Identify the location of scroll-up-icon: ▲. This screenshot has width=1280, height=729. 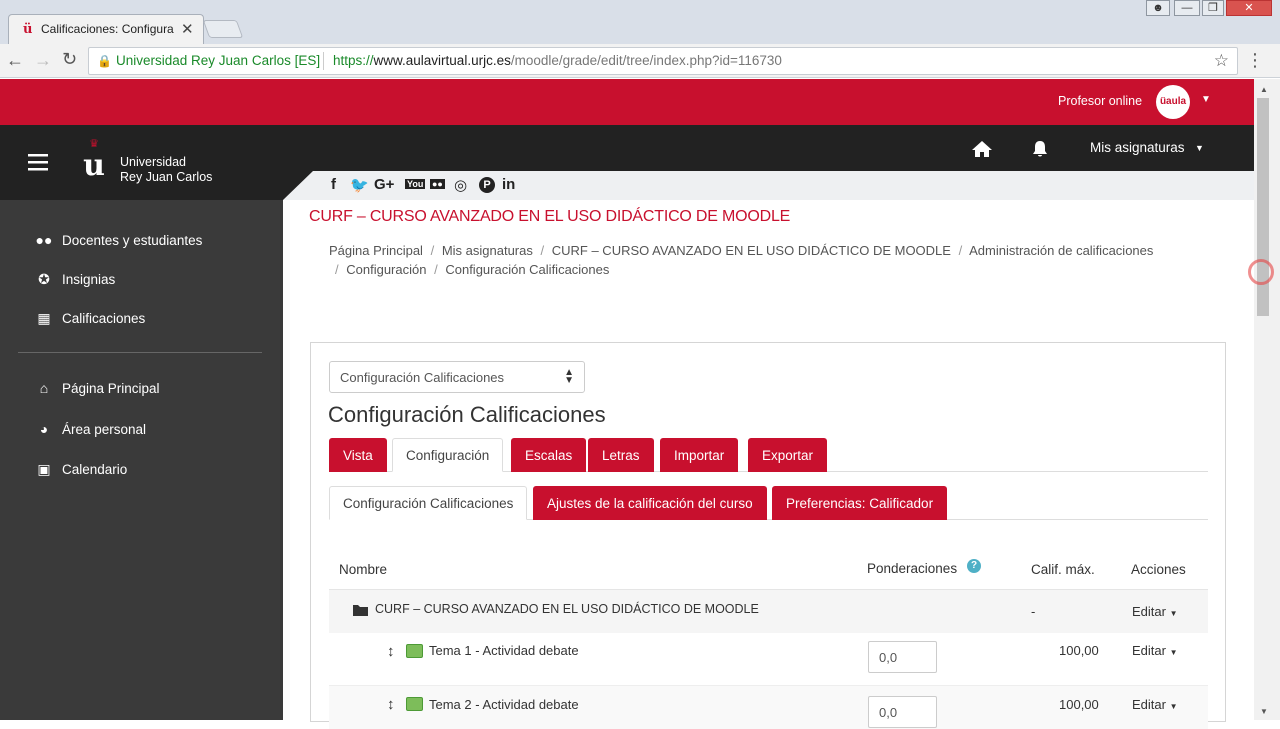
(1264, 89).